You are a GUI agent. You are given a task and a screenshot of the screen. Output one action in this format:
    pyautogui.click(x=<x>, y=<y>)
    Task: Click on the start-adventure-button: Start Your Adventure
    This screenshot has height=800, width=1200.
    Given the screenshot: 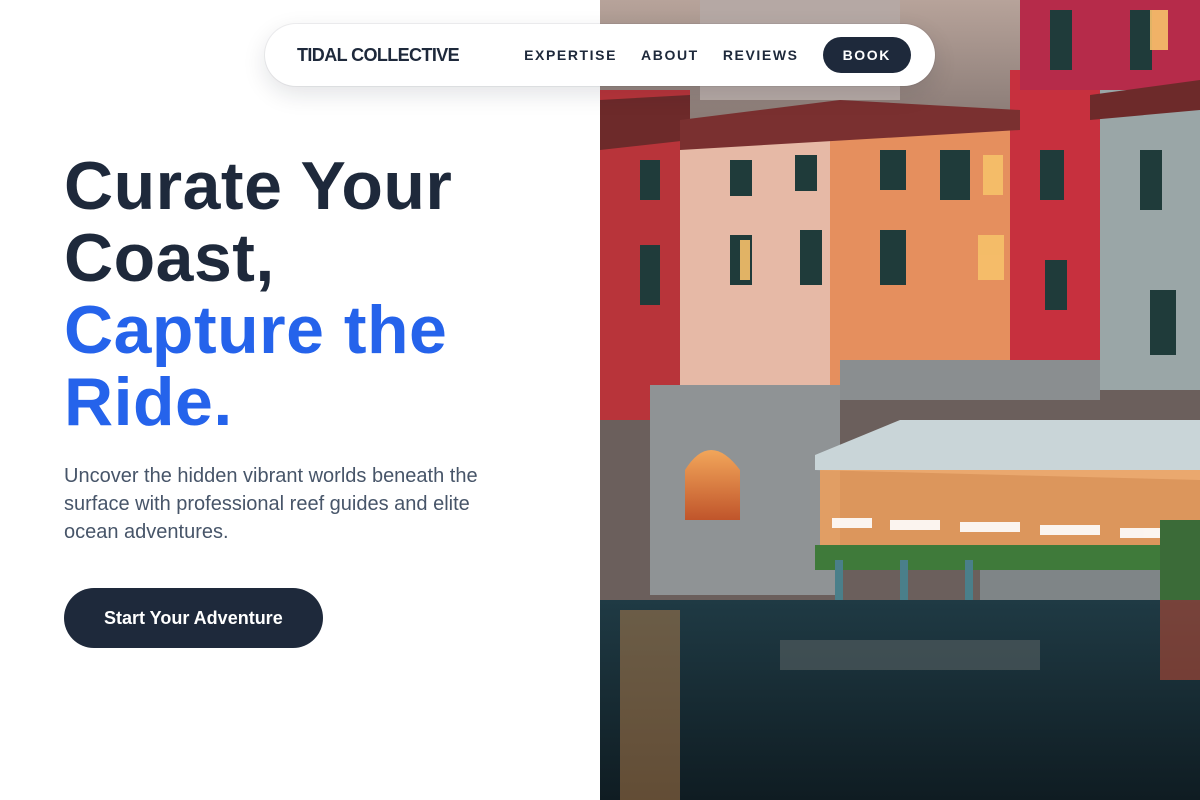 What is the action you would take?
    pyautogui.click(x=193, y=618)
    